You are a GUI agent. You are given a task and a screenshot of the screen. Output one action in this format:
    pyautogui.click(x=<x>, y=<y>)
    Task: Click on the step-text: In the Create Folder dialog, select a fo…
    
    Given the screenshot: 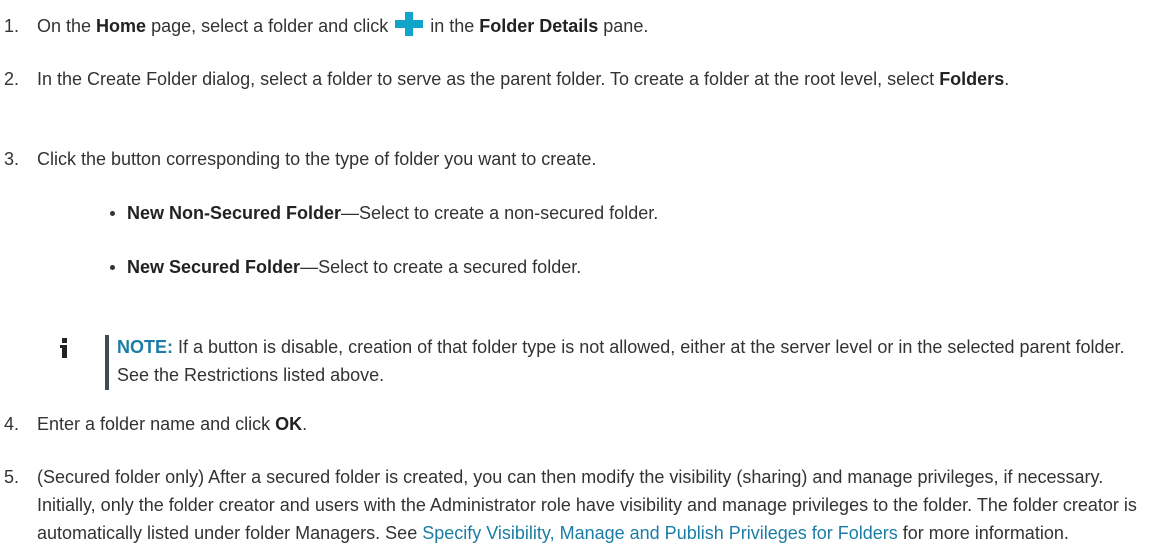 What is the action you would take?
    pyautogui.click(x=488, y=79)
    